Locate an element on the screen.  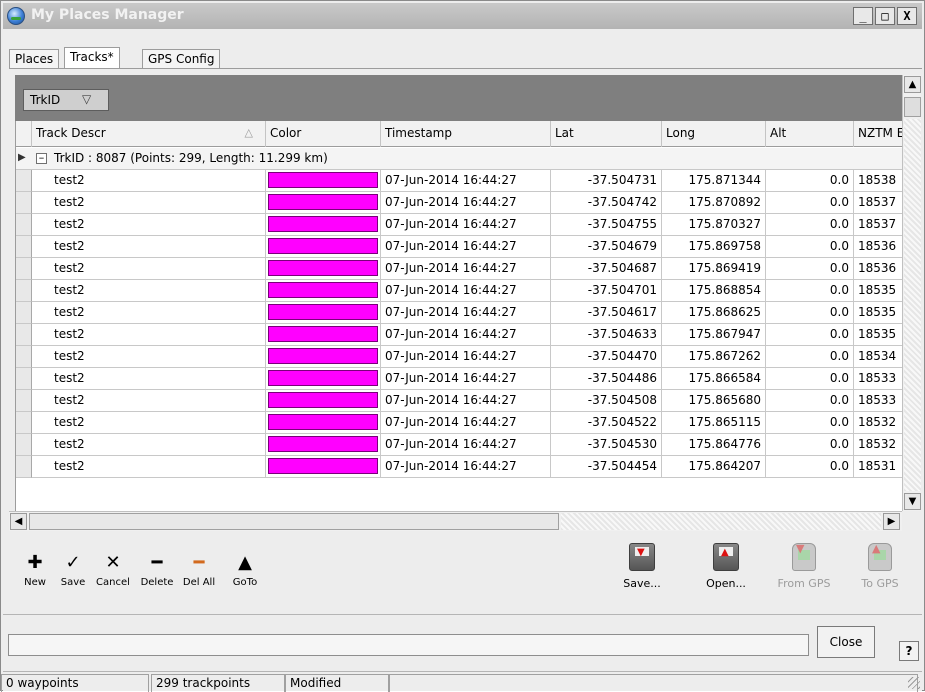
cell-long: 175.870327 is located at coordinates (714, 225).